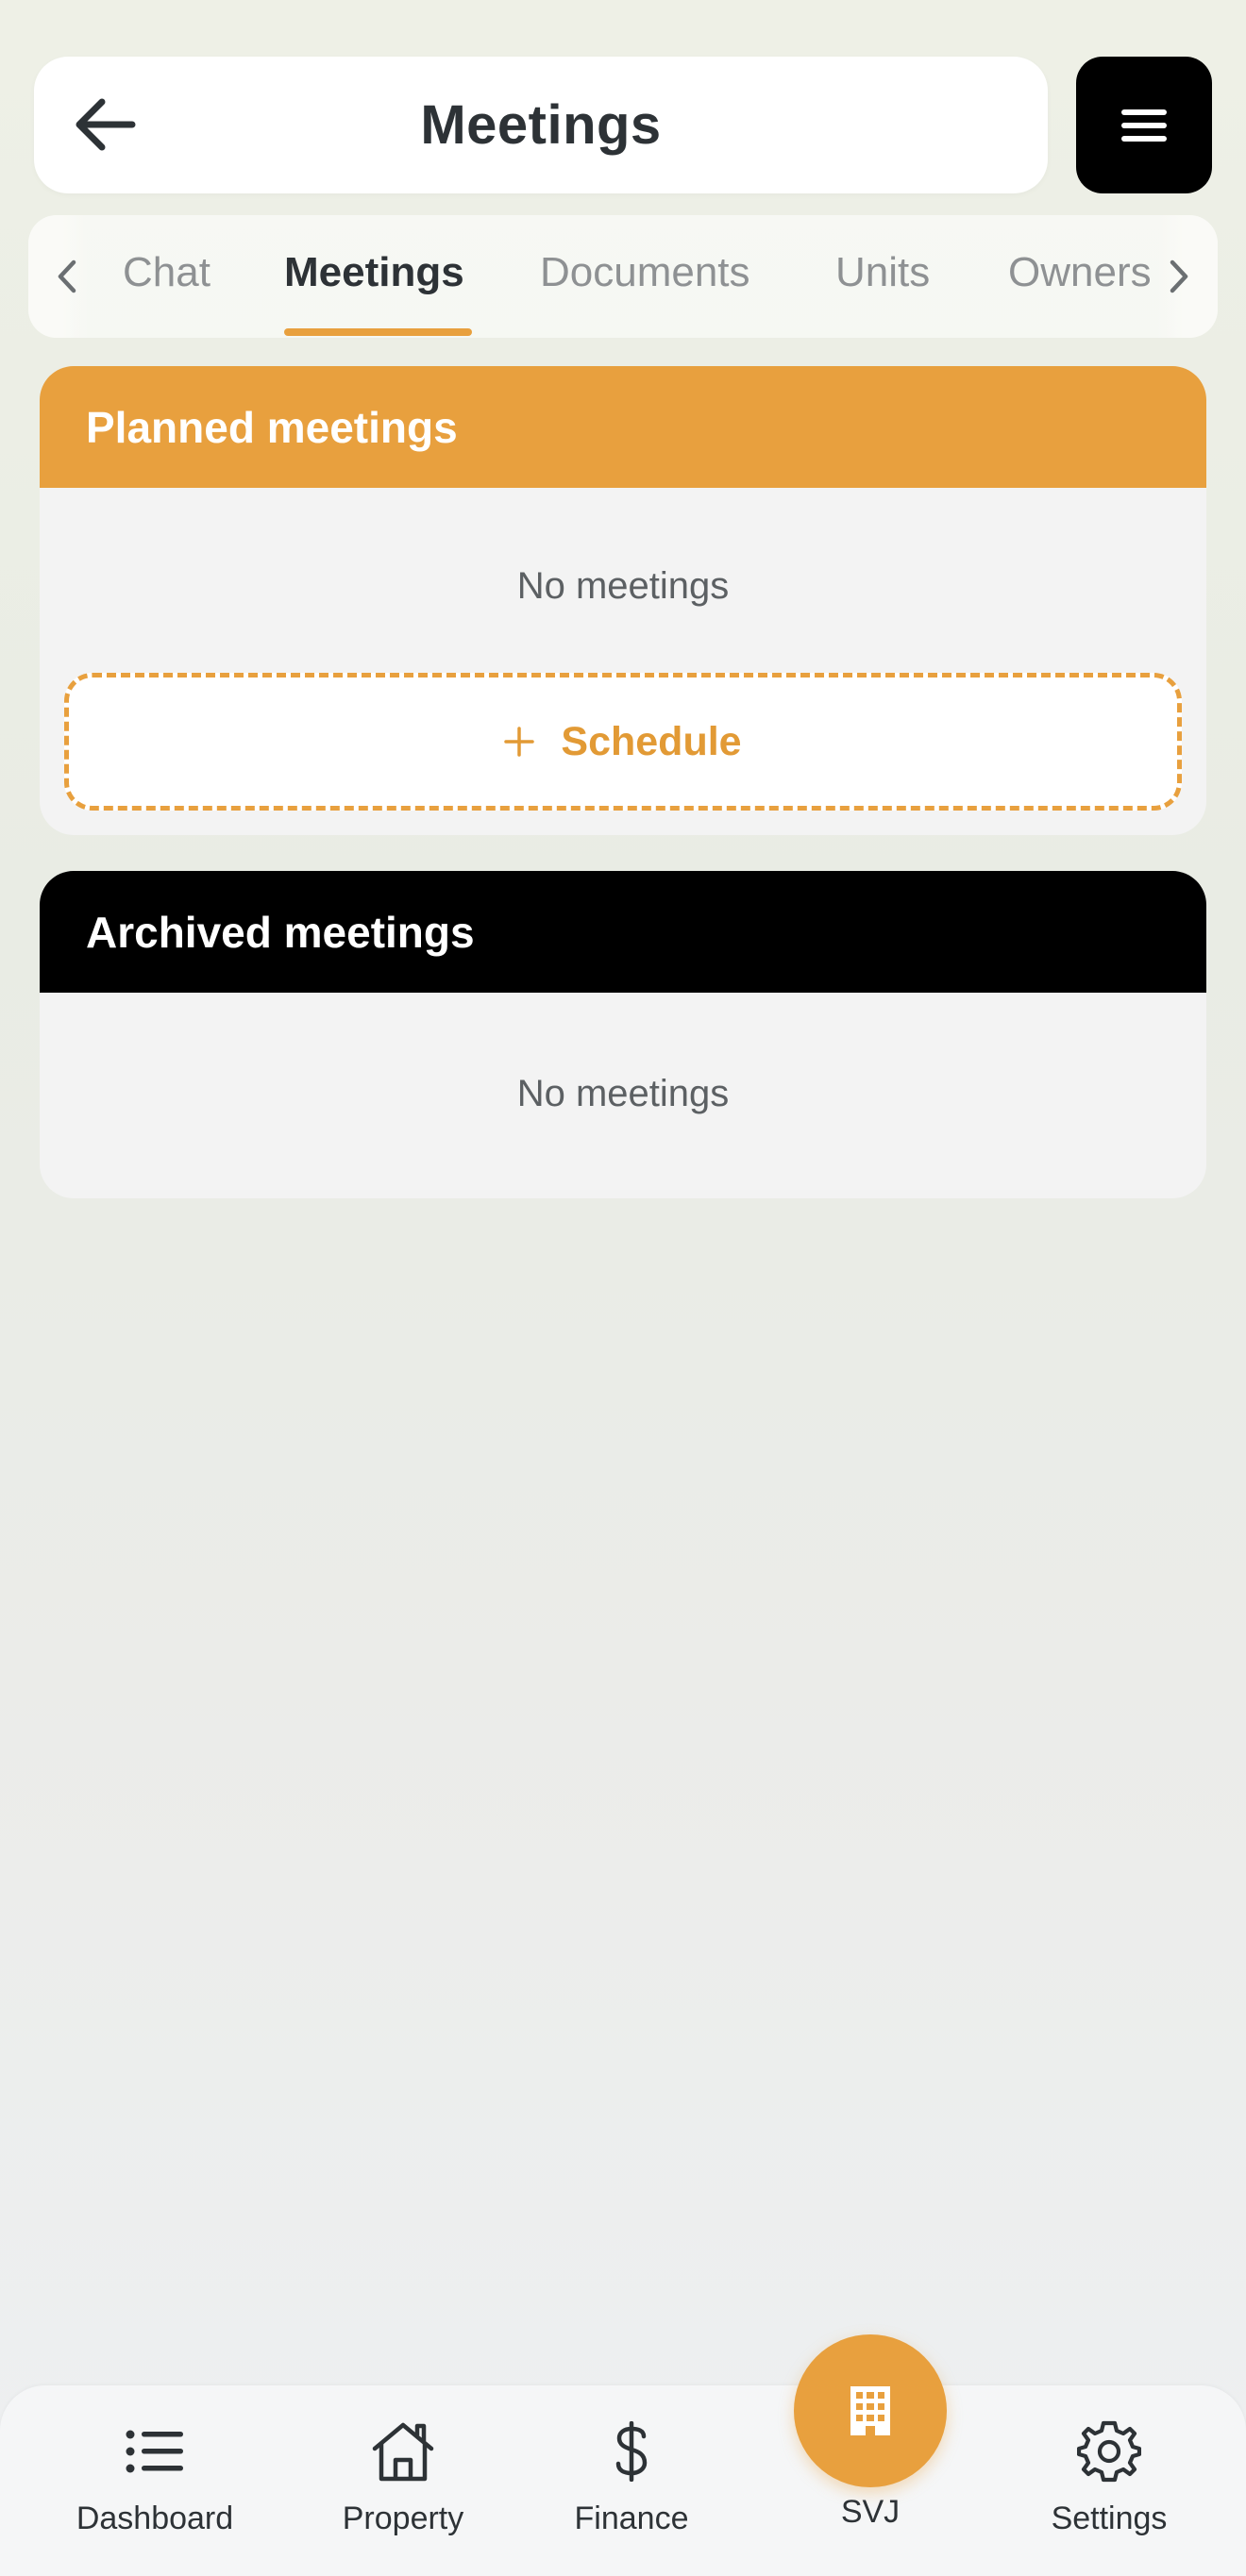 The image size is (1246, 2576). What do you see at coordinates (631, 2451) in the screenshot?
I see `dollar-icon` at bounding box center [631, 2451].